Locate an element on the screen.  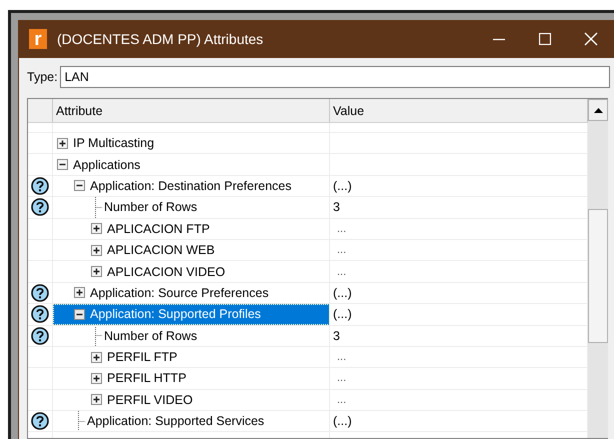
close-icon is located at coordinates (591, 39).